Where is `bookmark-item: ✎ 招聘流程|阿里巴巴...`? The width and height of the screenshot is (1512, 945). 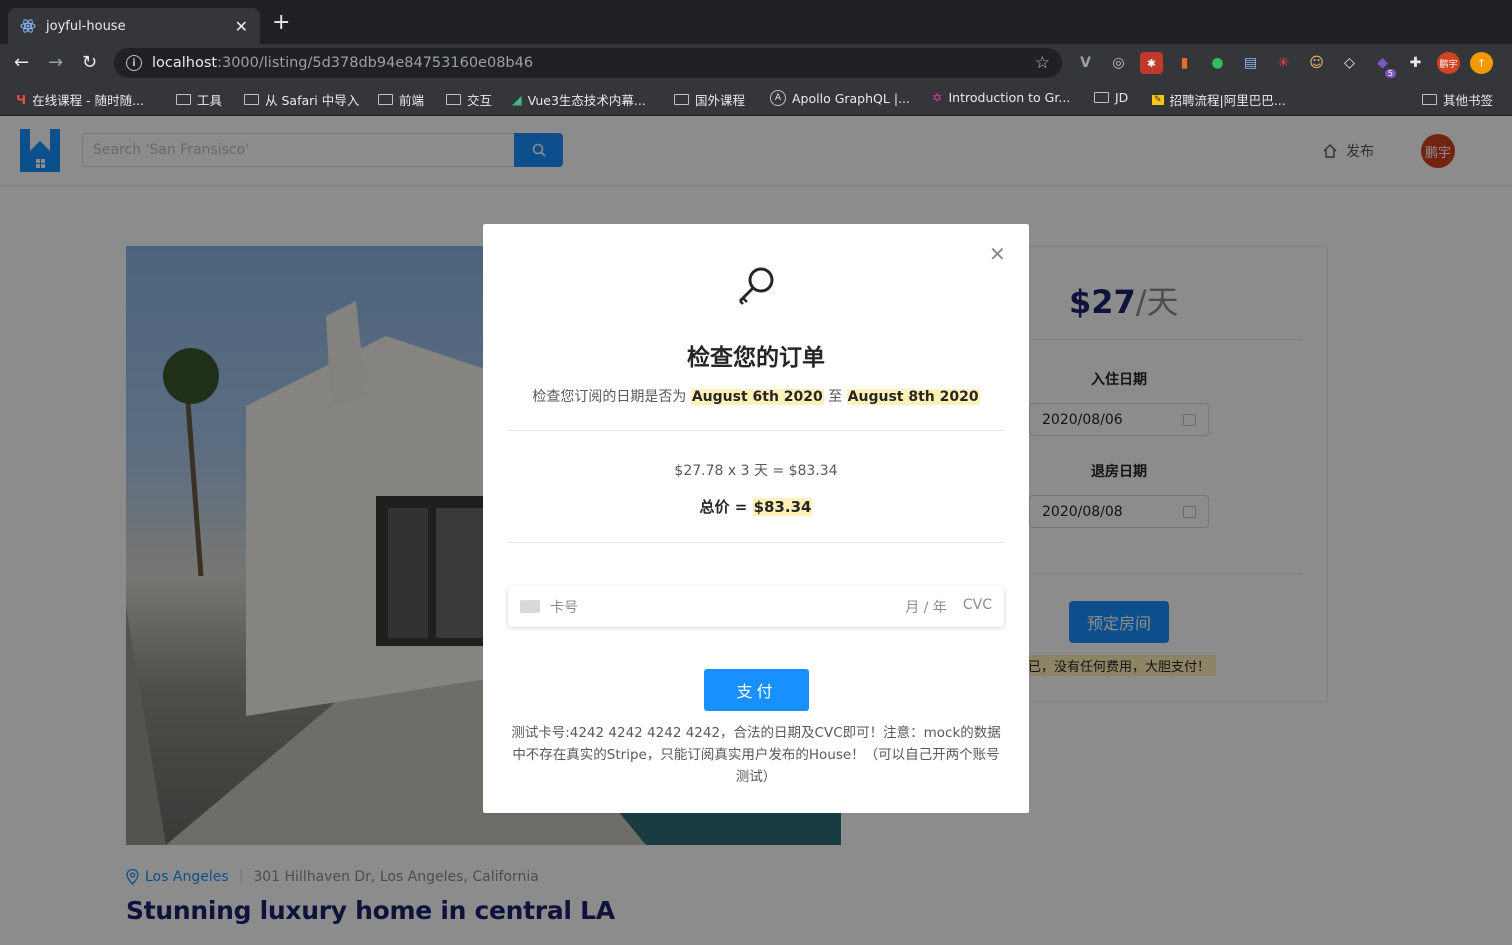 bookmark-item: ✎ 招聘流程|阿里巴巴... is located at coordinates (1219, 99).